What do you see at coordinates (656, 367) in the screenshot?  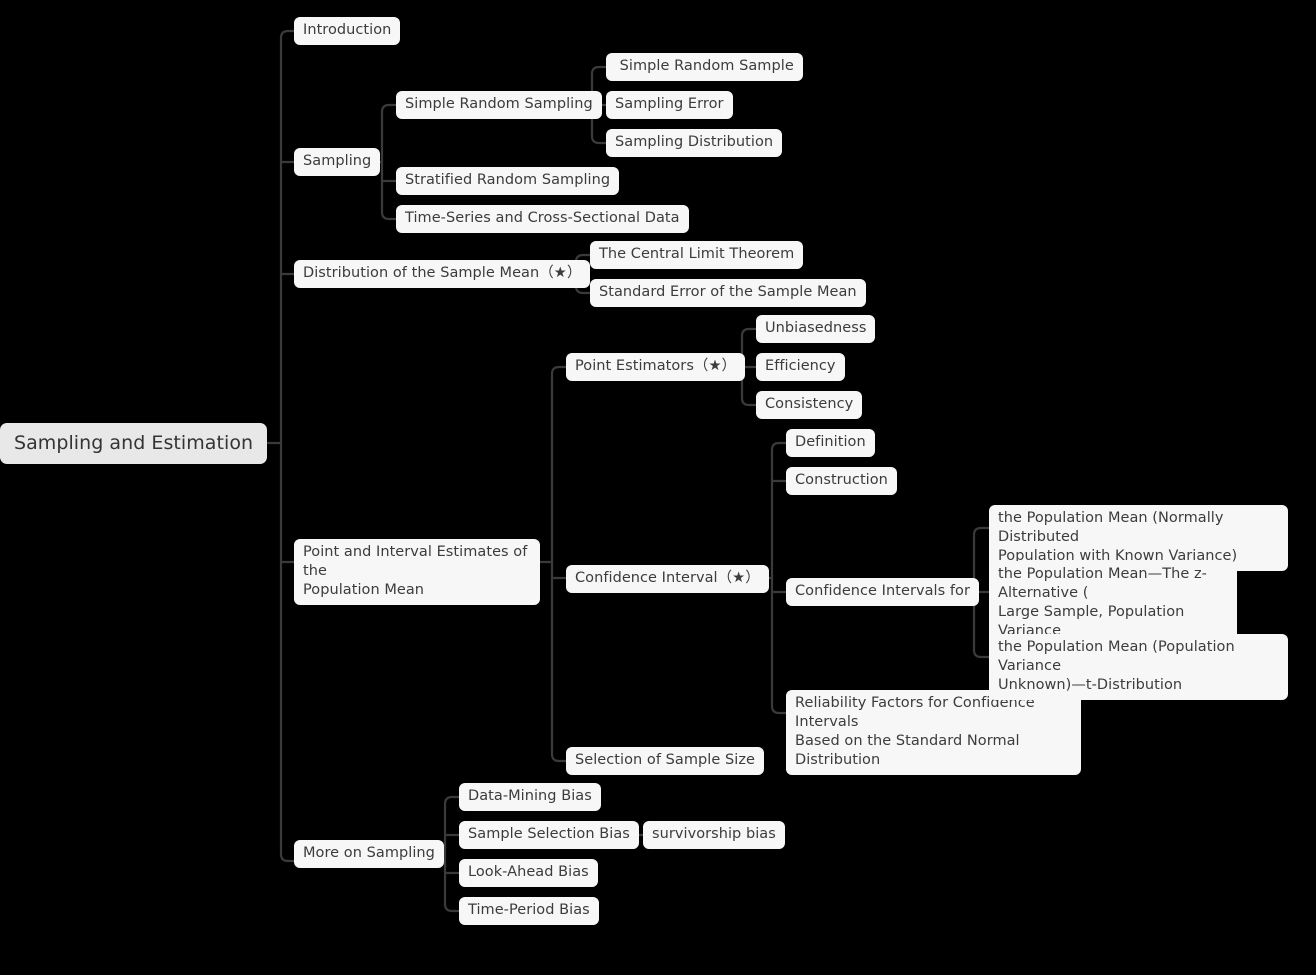 I see `node-point-estimators: Point Estimators（★）` at bounding box center [656, 367].